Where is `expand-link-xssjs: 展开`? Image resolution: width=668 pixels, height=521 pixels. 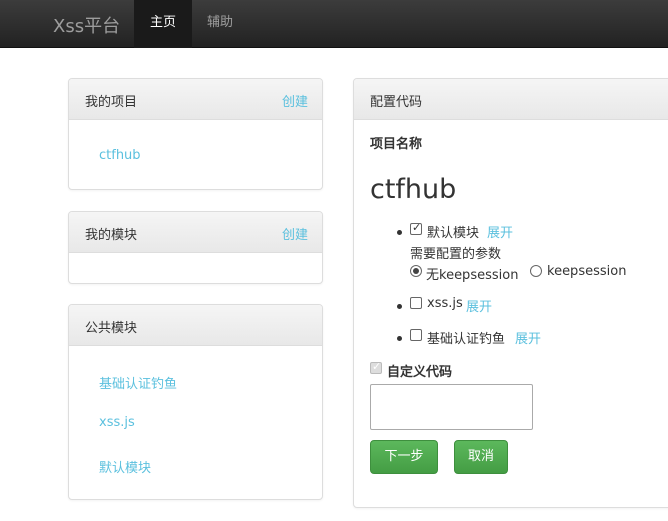
expand-link-xssjs: 展开 is located at coordinates (479, 305).